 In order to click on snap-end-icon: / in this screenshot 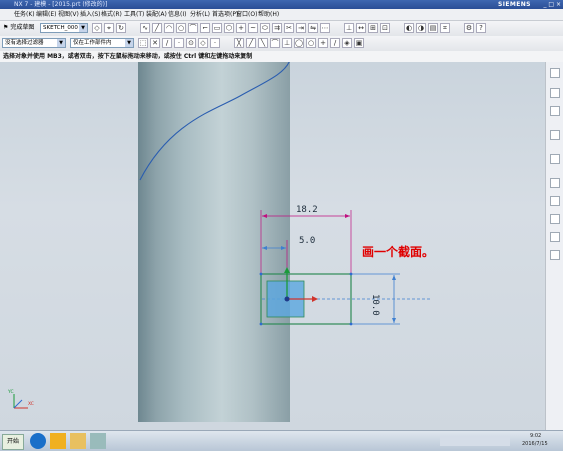, I will do `click(167, 43)`.